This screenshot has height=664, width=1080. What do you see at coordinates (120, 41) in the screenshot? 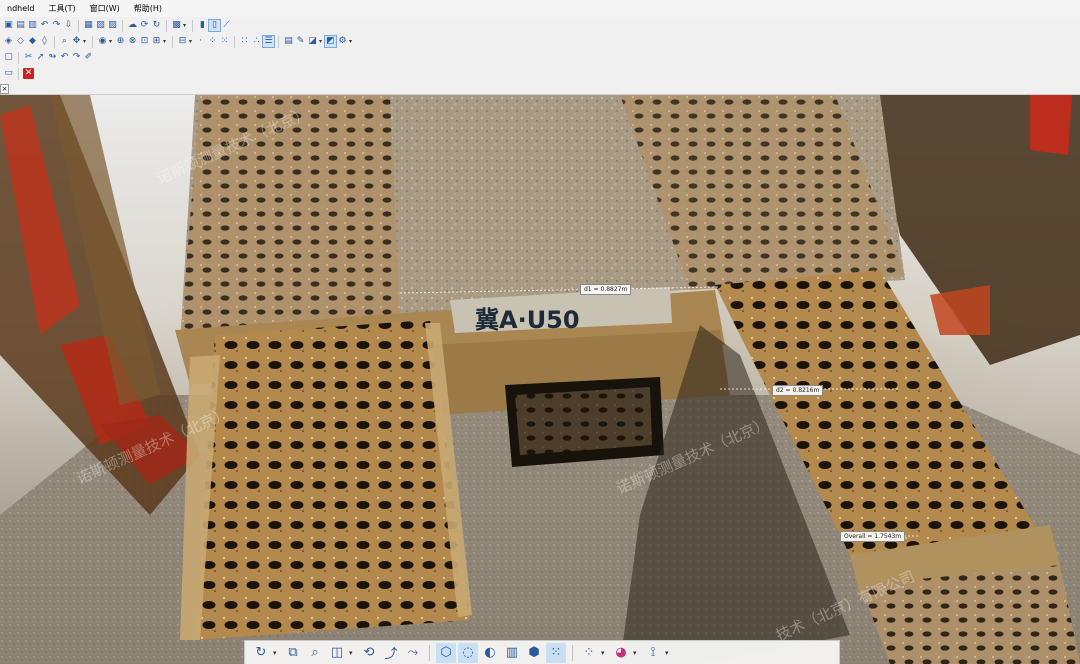
I see `move-icon: ⊕` at bounding box center [120, 41].